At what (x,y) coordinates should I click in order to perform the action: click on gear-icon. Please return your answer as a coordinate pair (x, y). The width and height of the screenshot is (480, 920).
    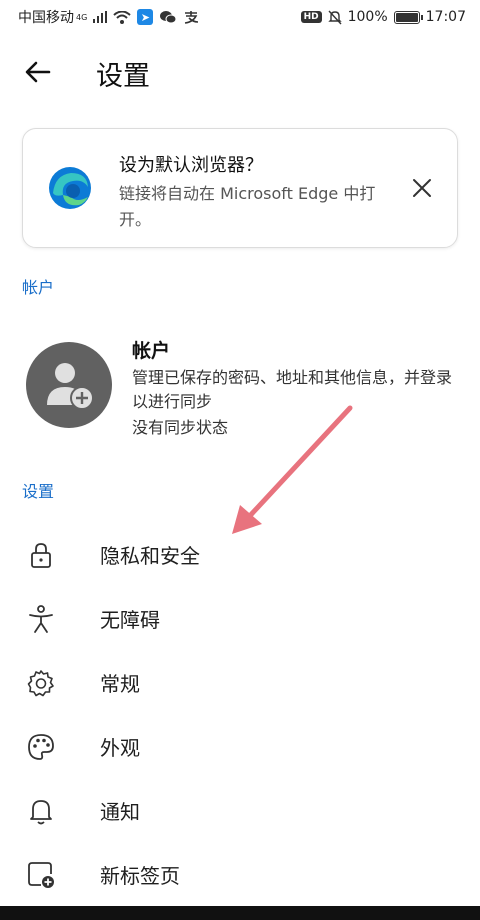
    Looking at the image, I should click on (41, 683).